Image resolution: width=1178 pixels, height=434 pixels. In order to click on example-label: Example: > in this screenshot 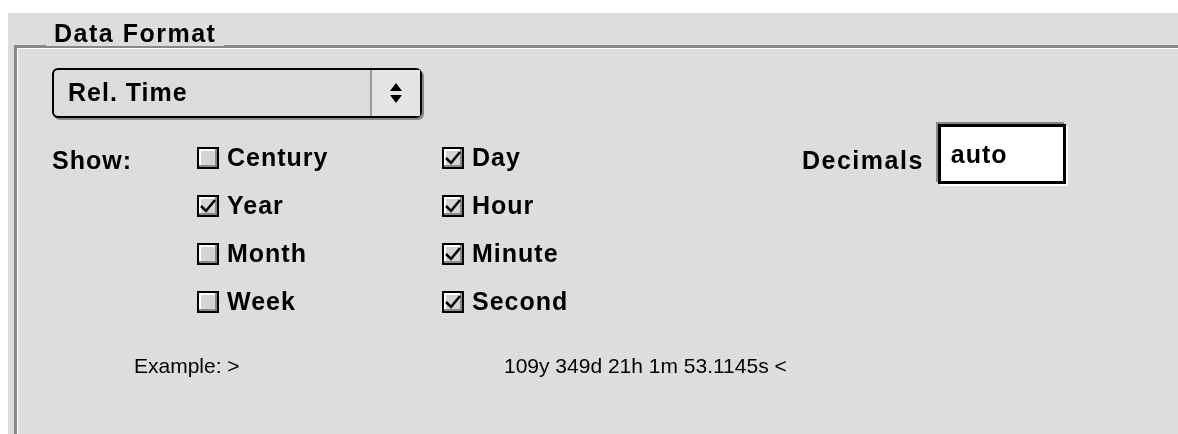, I will do `click(187, 366)`.